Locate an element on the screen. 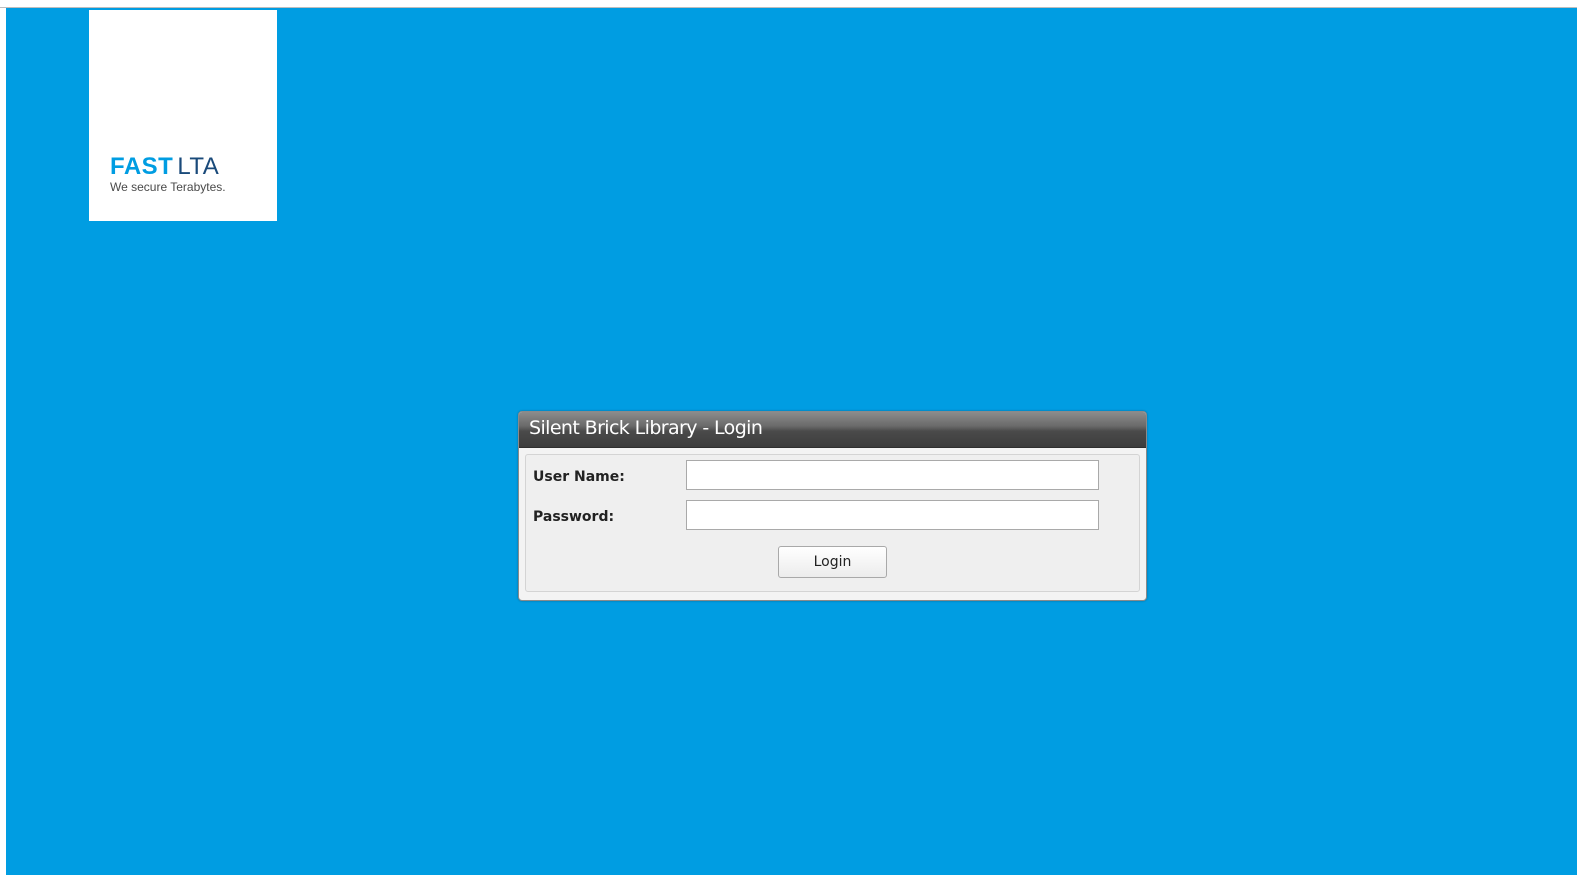 This screenshot has width=1577, height=875. login-dialog-header: Silent Brick Library - Login is located at coordinates (832, 430).